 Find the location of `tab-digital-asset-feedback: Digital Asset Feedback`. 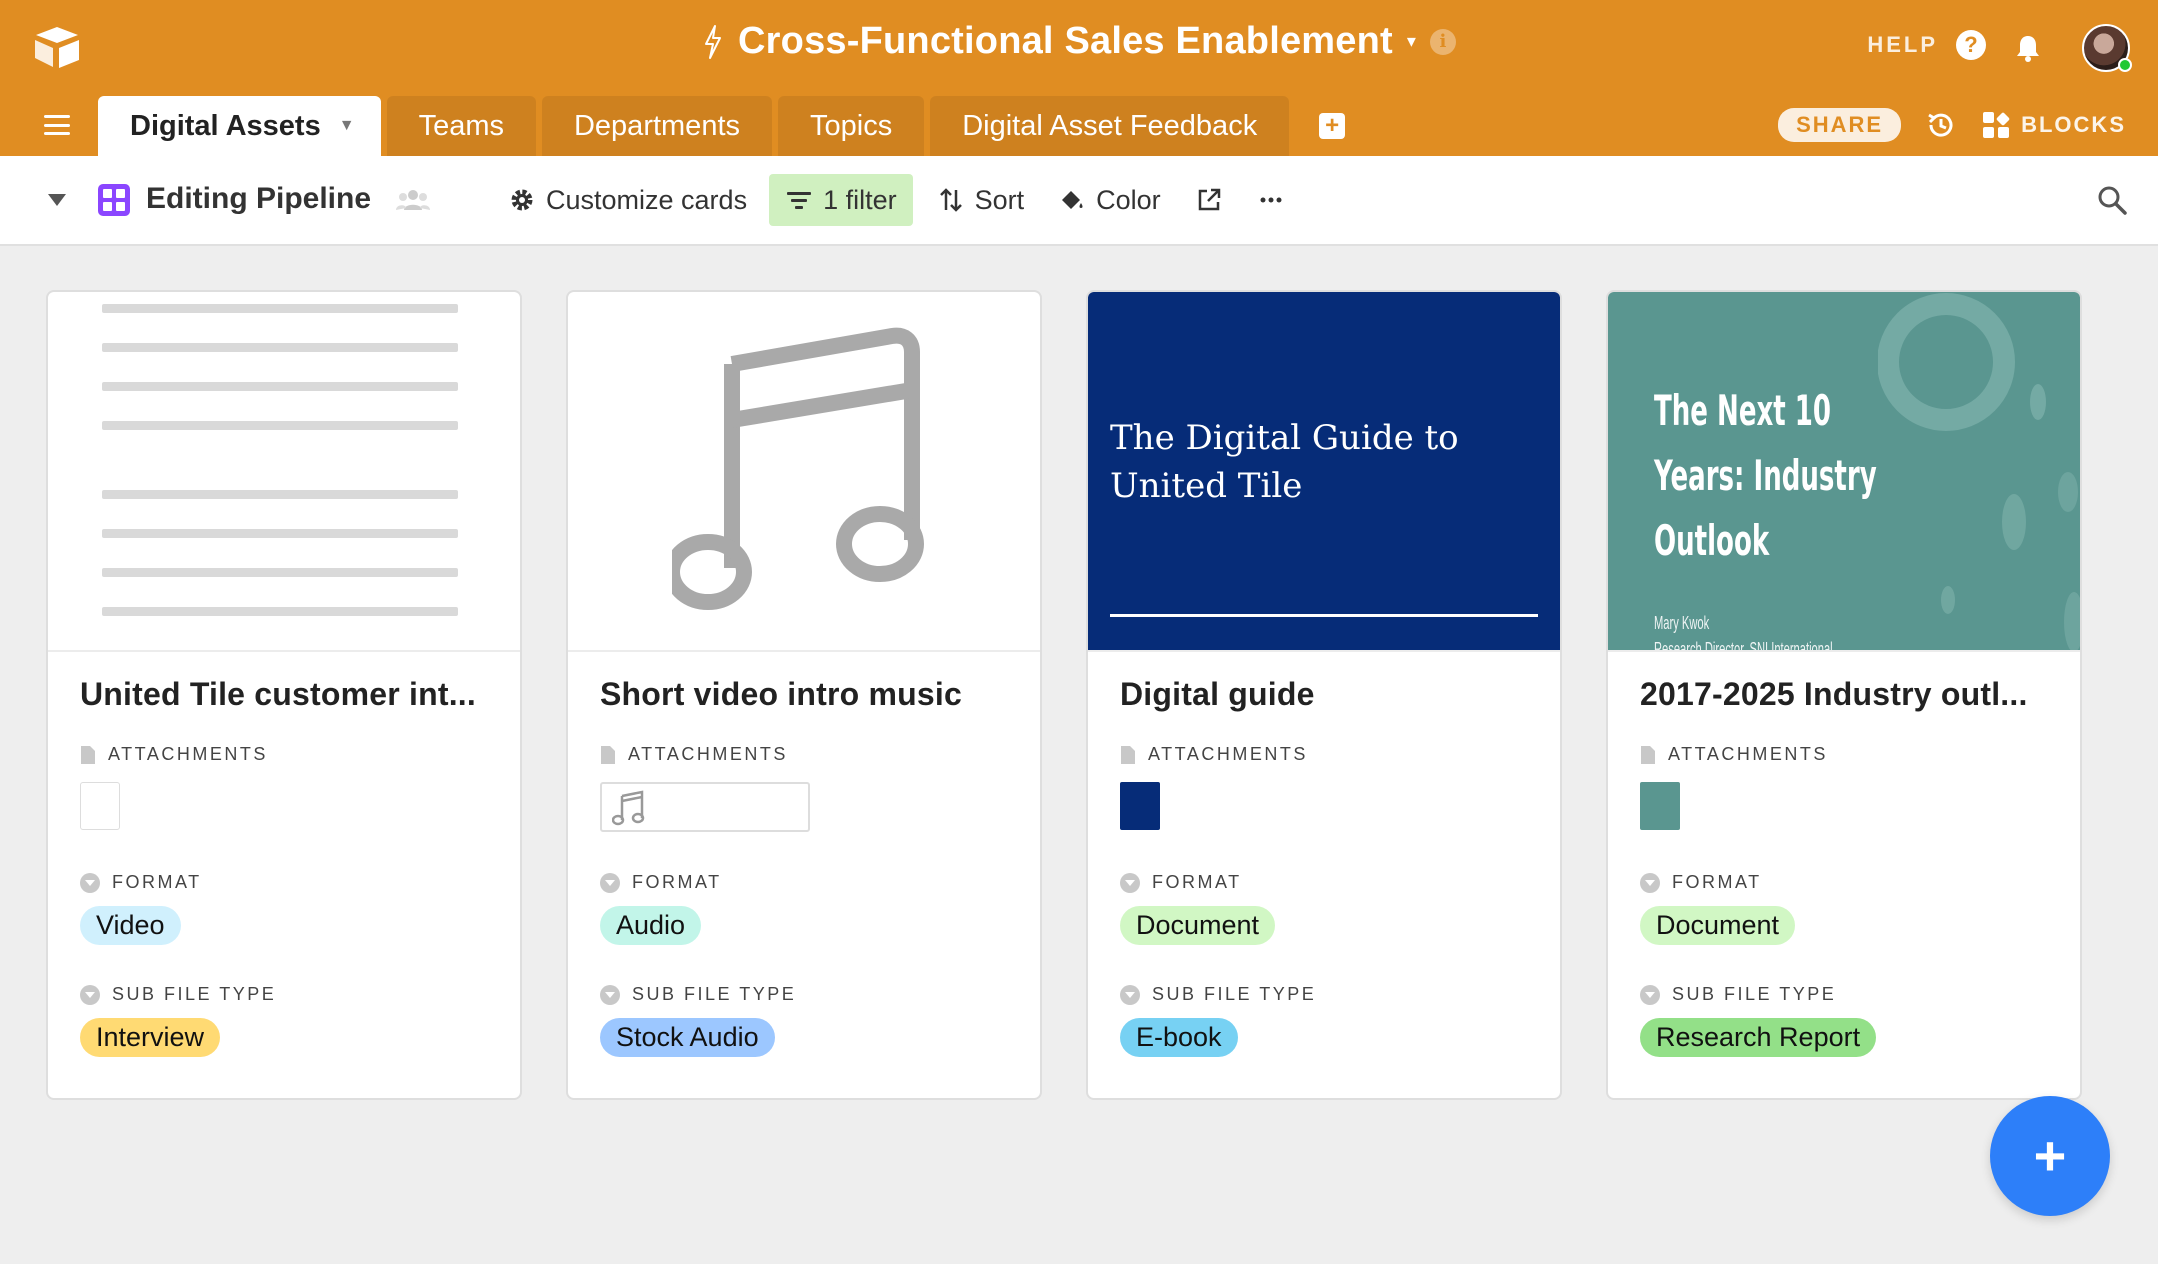

tab-digital-asset-feedback: Digital Asset Feedback is located at coordinates (1110, 126).